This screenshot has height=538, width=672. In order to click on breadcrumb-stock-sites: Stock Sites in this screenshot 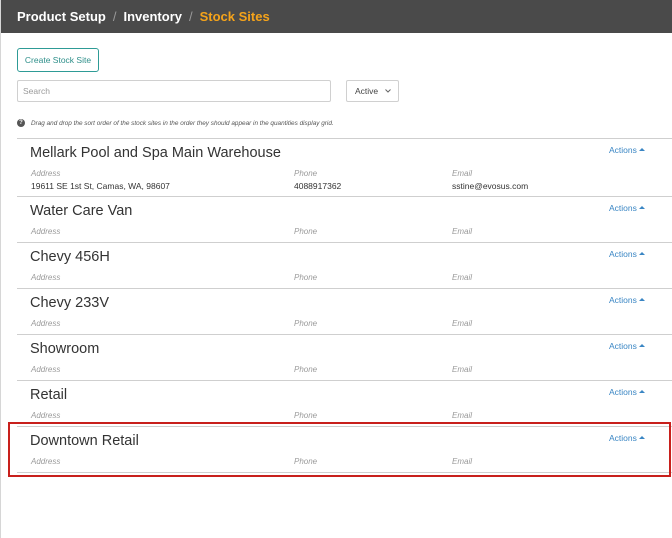, I will do `click(234, 16)`.